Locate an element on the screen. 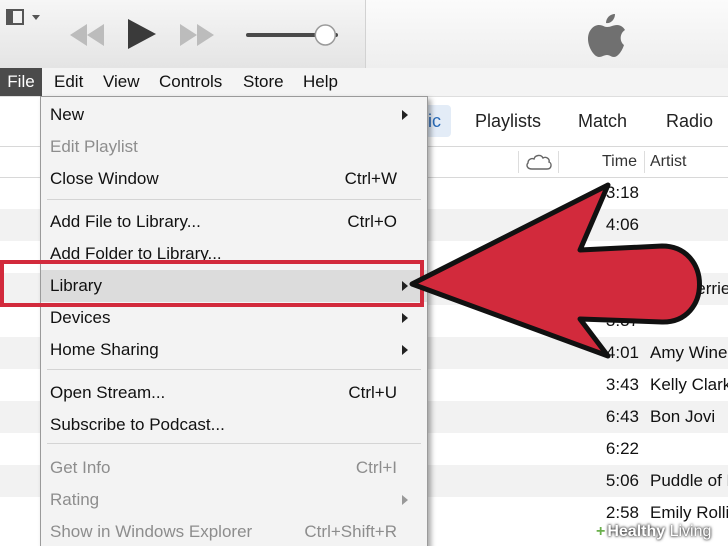  rewind-icon is located at coordinates (87, 35).